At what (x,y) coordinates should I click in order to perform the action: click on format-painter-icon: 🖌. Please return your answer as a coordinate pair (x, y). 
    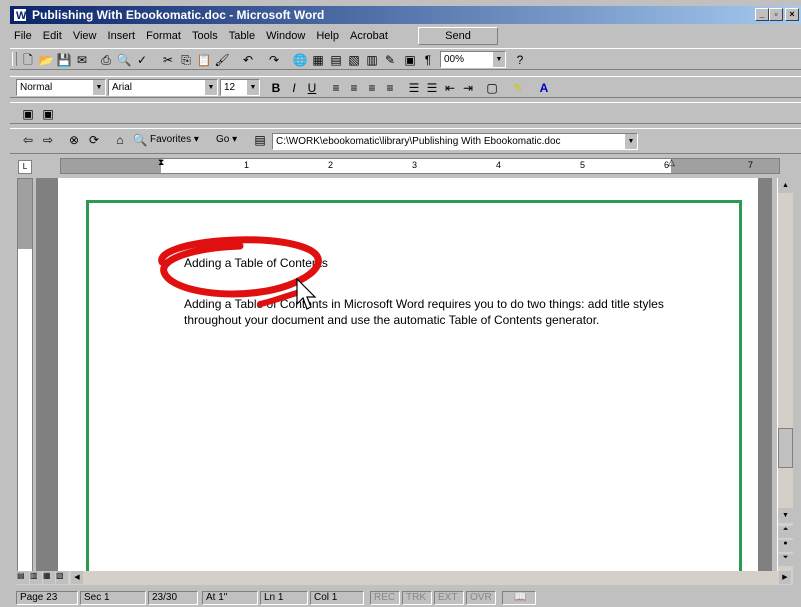
    Looking at the image, I should click on (222, 60).